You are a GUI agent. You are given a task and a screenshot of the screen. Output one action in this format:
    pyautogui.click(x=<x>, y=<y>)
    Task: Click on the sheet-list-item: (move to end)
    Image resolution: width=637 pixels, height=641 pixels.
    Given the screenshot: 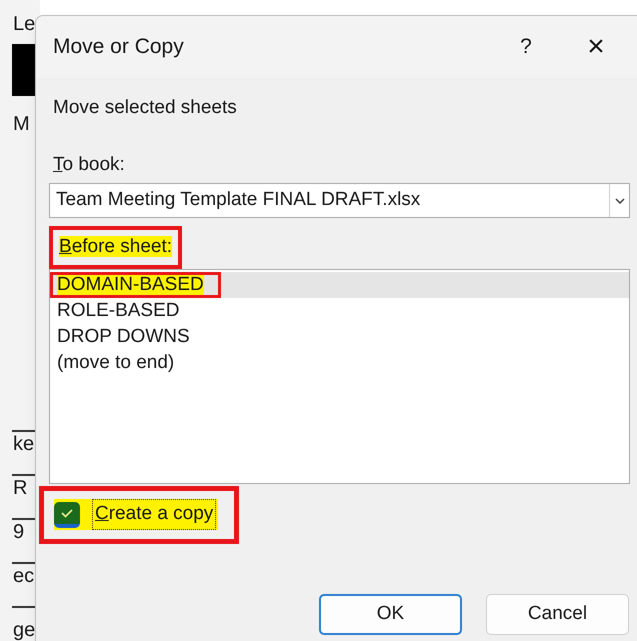 What is the action you would take?
    pyautogui.click(x=339, y=363)
    